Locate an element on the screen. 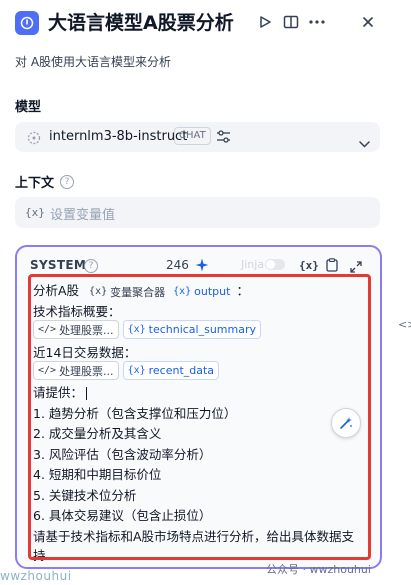 The image size is (411, 585). system-label: SYSTEM is located at coordinates (58, 265).